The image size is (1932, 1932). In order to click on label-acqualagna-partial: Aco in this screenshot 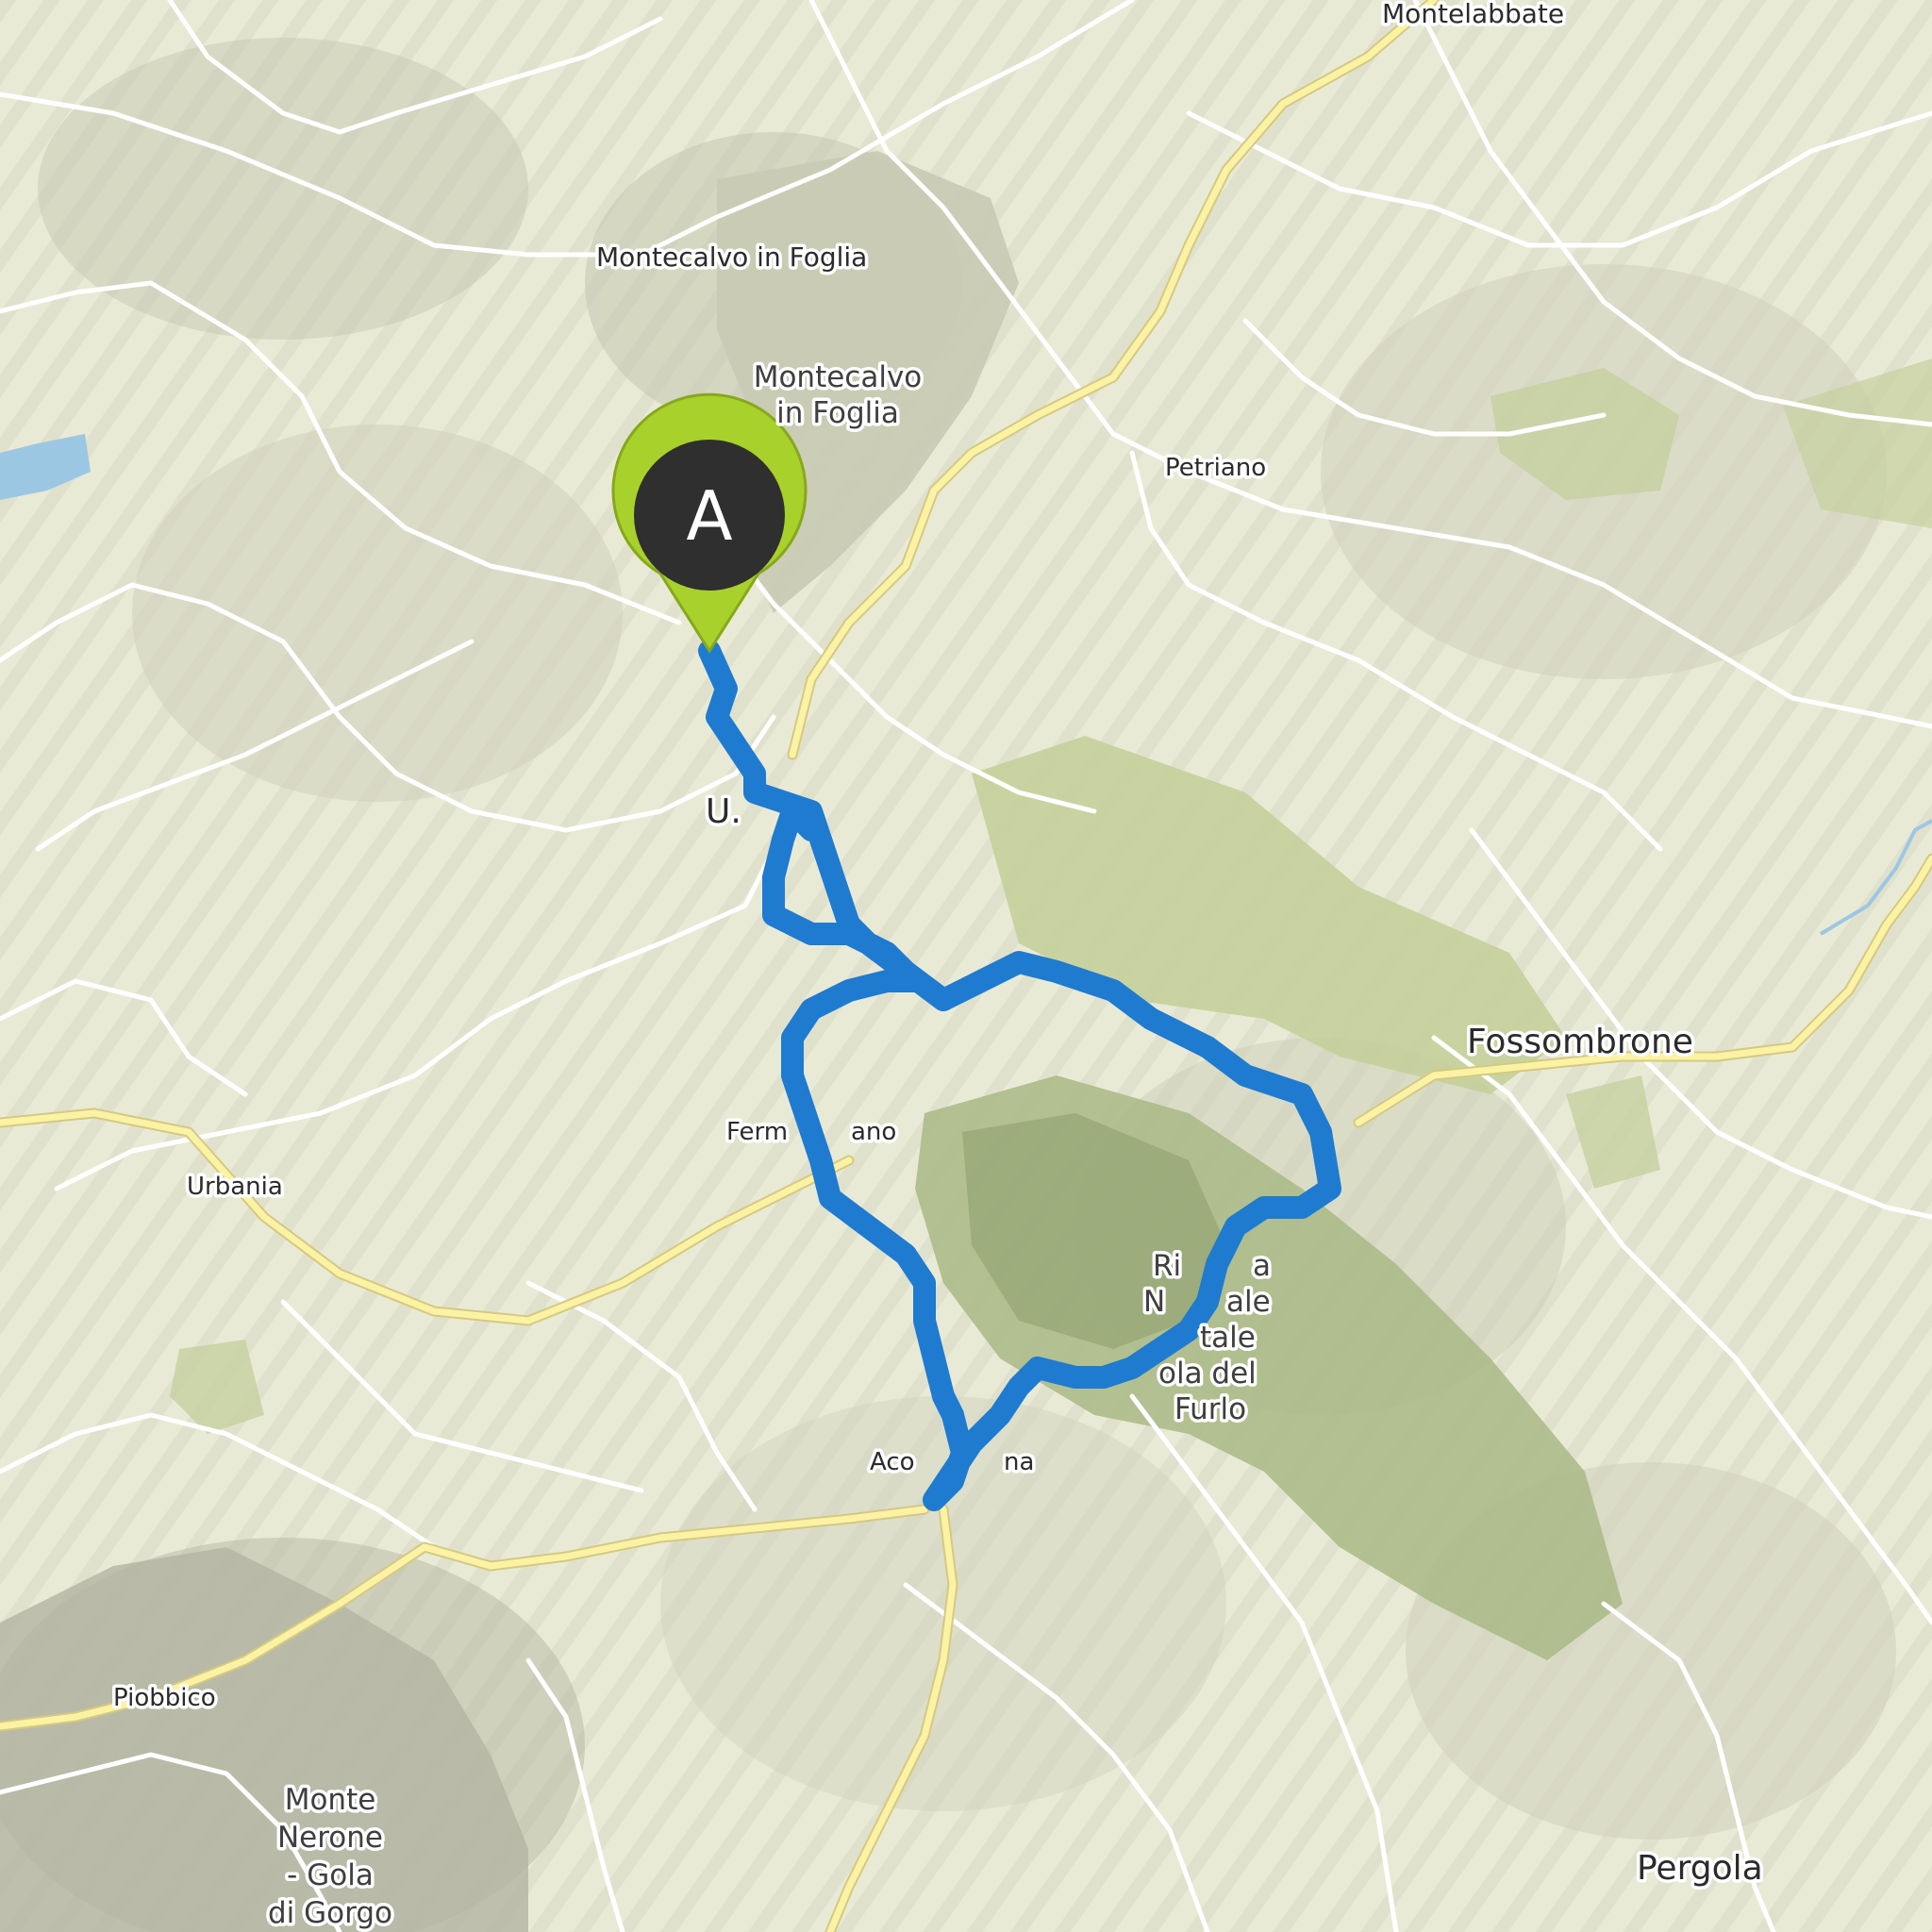, I will do `click(893, 1462)`.